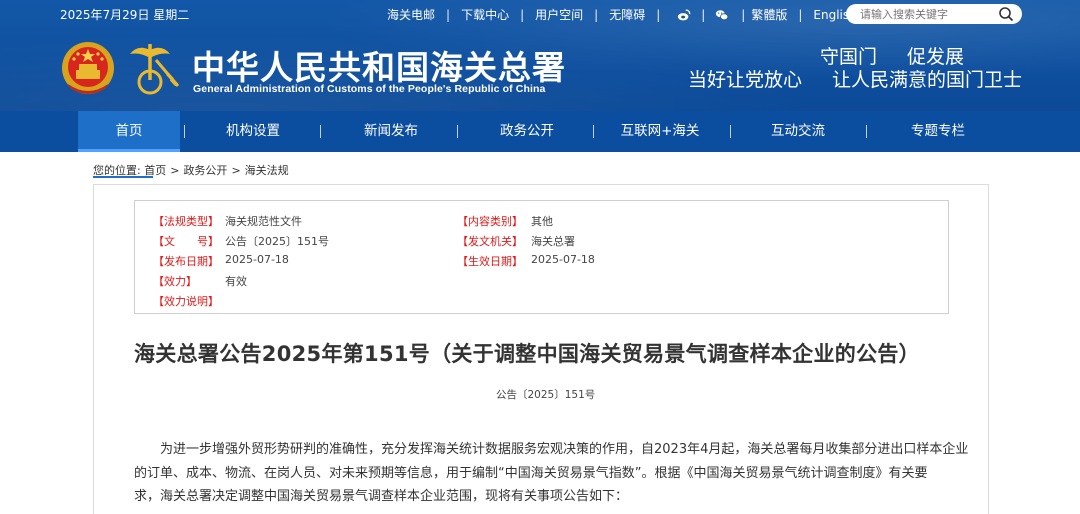 This screenshot has height=514, width=1080. Describe the element at coordinates (123, 177) in the screenshot. I see `breadcrumb-underline` at that location.